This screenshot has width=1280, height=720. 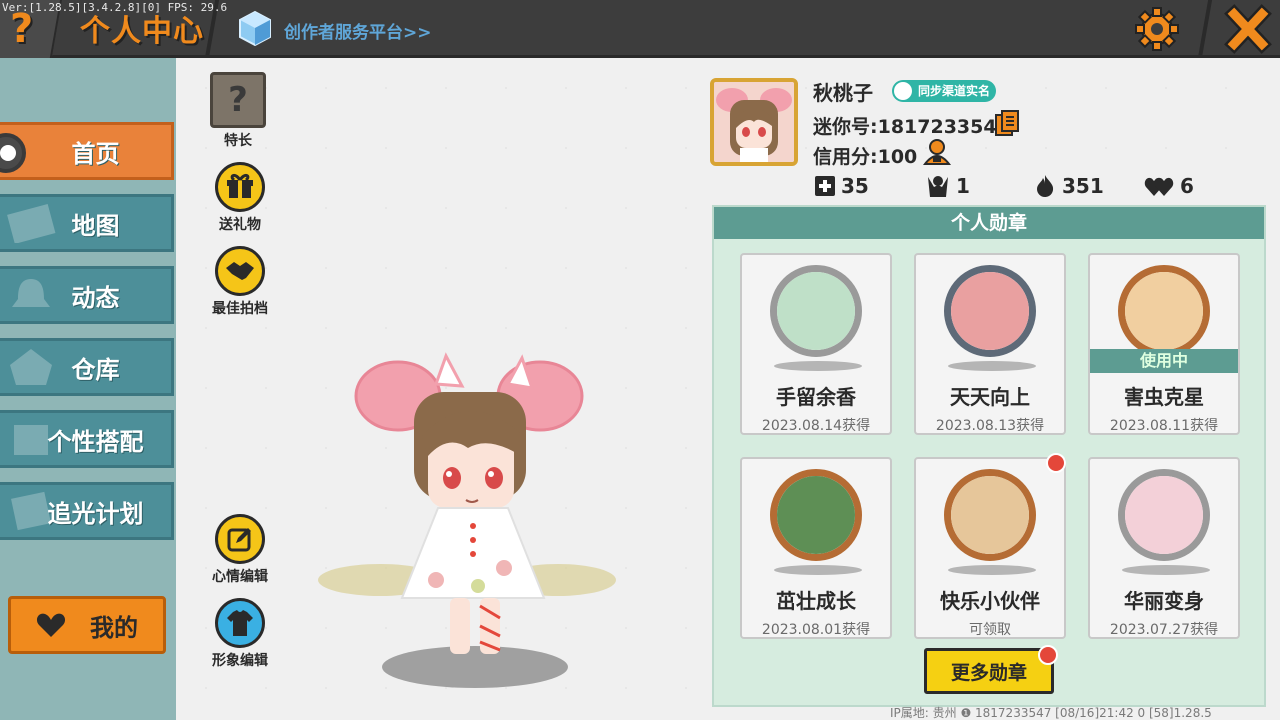 What do you see at coordinates (1083, 186) in the screenshot?
I see `stat-hot-value: 351` at bounding box center [1083, 186].